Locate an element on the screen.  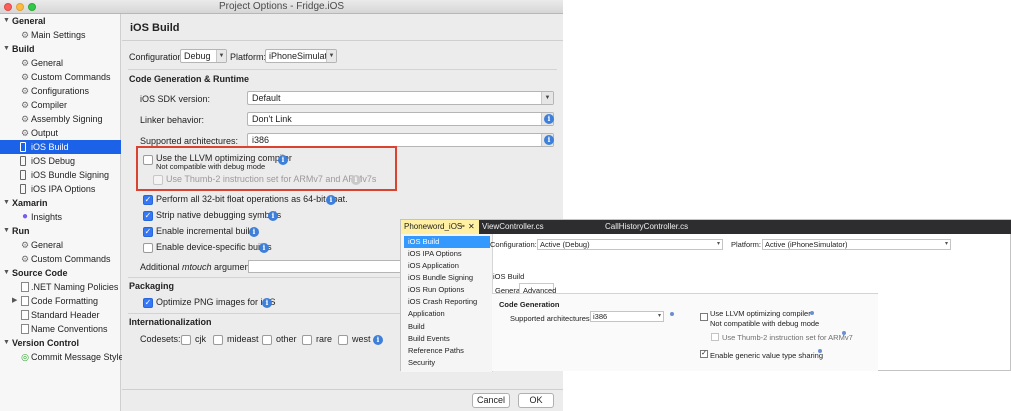
sidebar-item-standard-header: Standard Header is located at coordinates (60, 315).